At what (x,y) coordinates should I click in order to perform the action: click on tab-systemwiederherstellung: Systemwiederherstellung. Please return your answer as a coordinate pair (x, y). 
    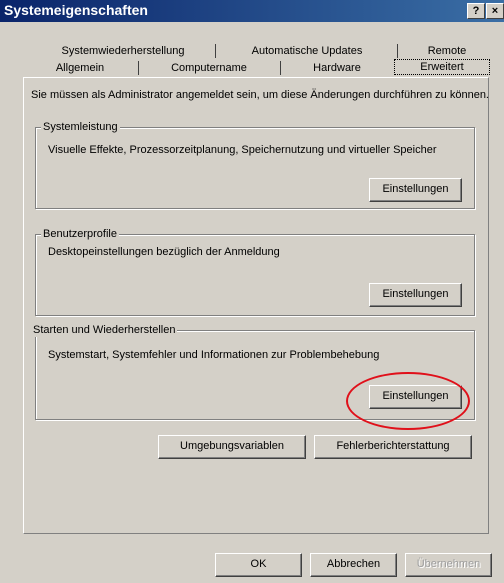
    Looking at the image, I should click on (123, 51).